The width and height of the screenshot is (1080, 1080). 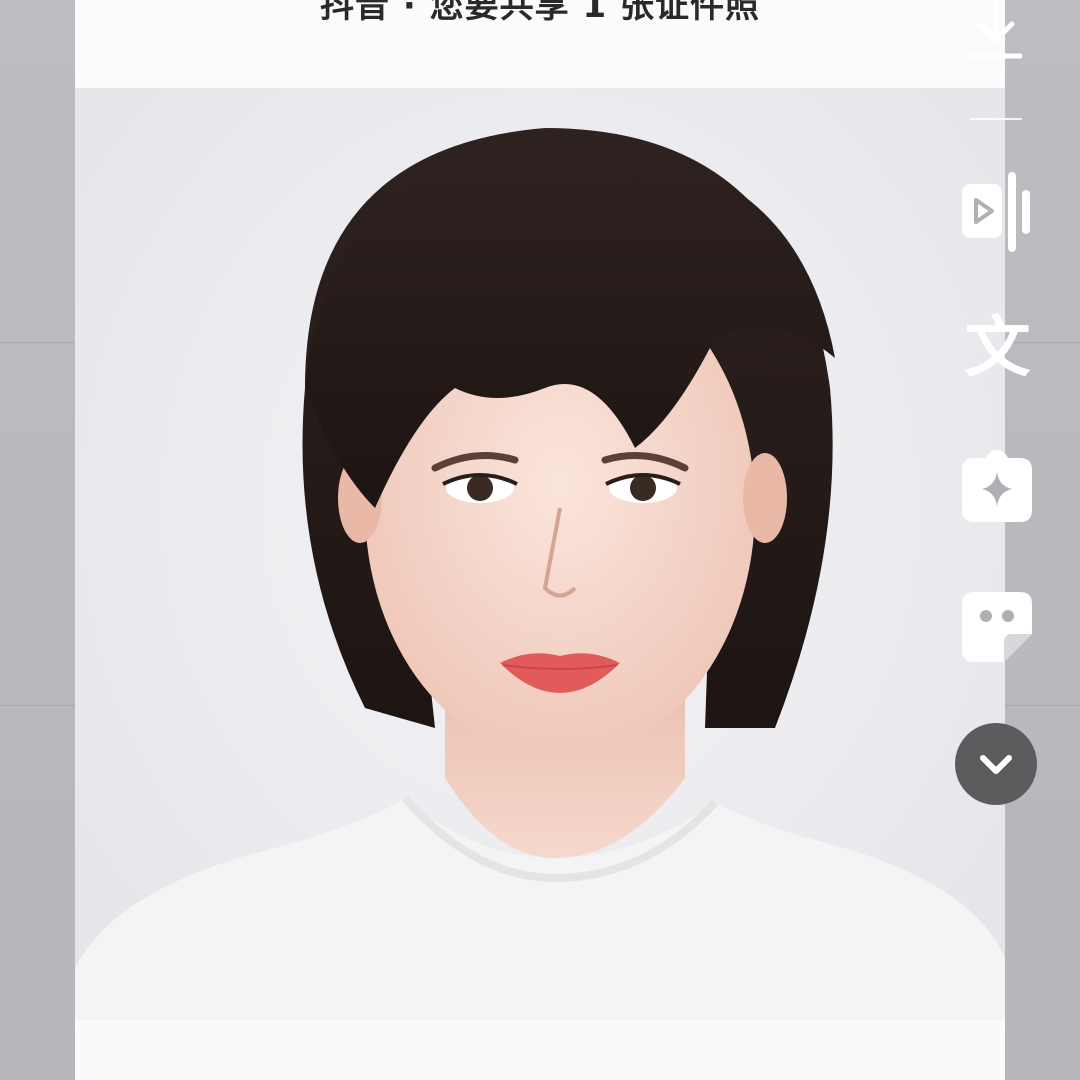 I want to click on download-icon, so click(x=996, y=32).